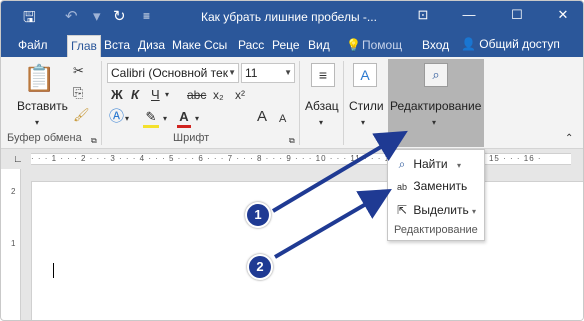  Describe the element at coordinates (258, 215) in the screenshot. I see `step-badge-1: 1` at that location.